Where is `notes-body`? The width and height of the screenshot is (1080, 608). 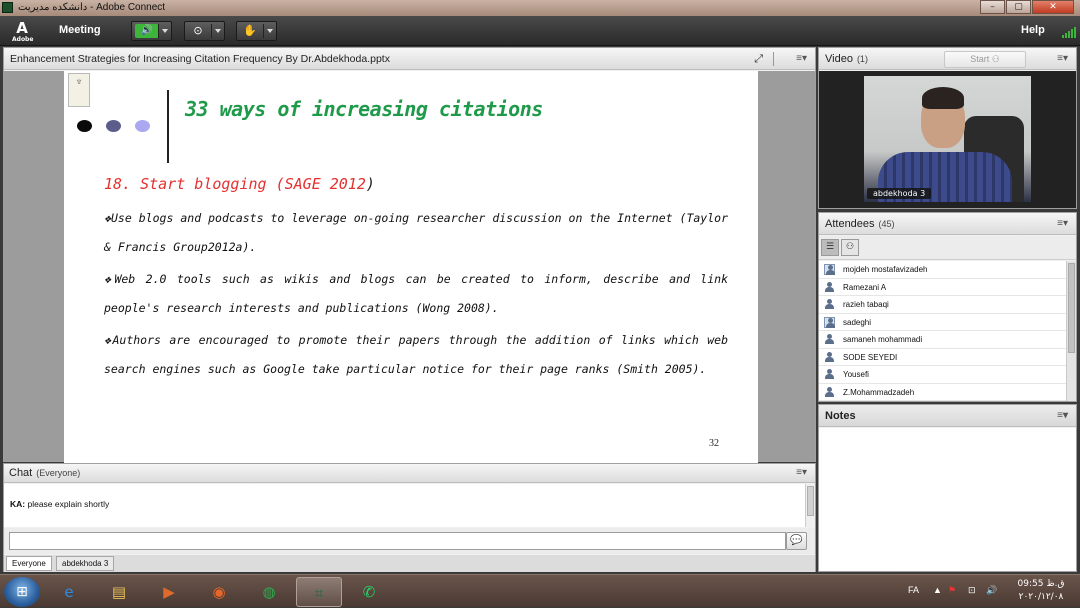 notes-body is located at coordinates (947, 499).